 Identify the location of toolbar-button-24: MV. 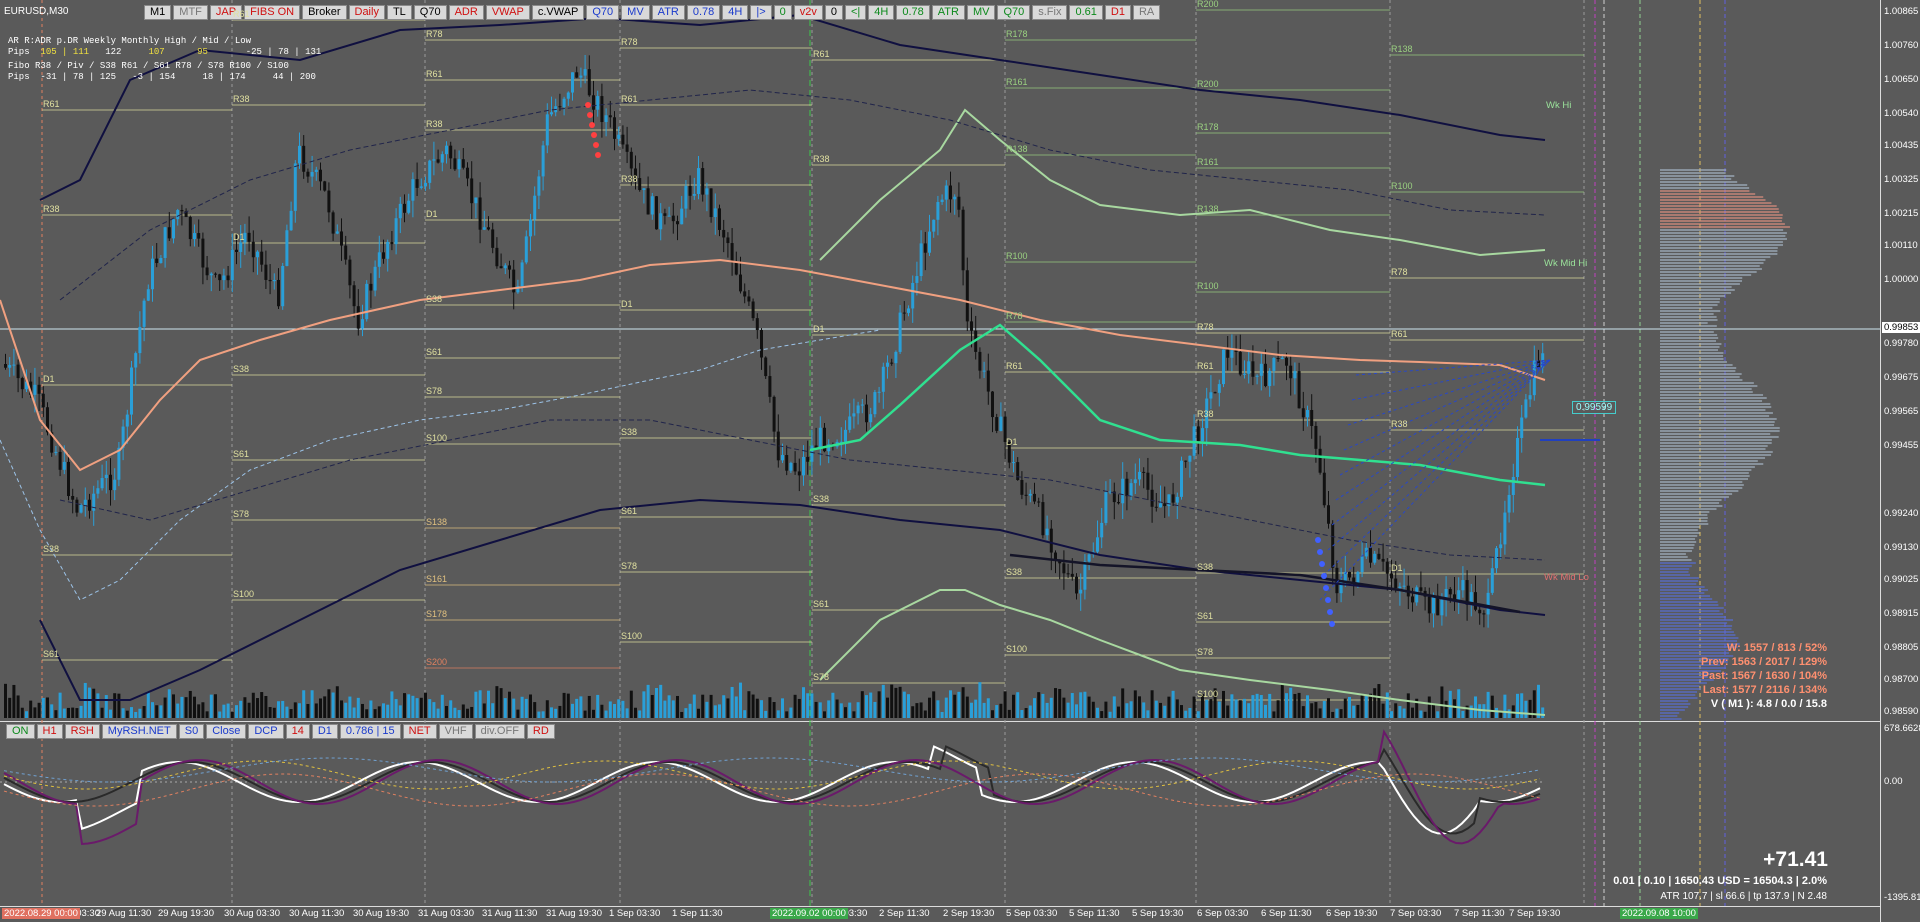
(981, 12).